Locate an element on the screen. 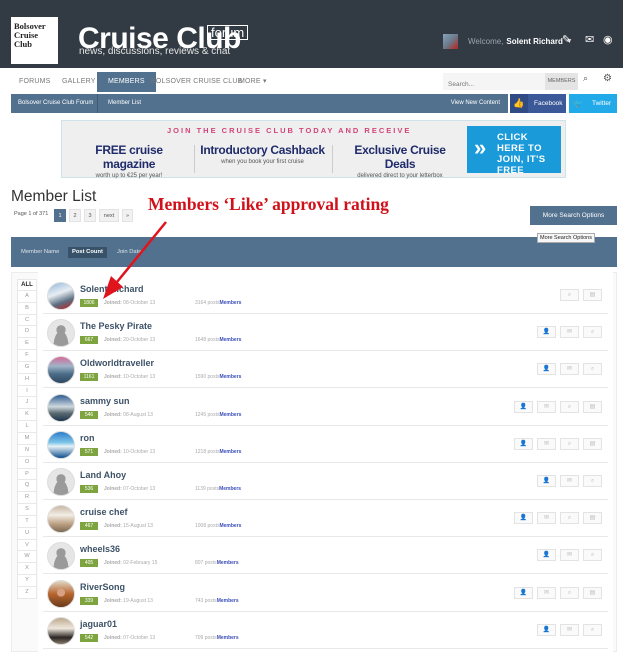  member-name: wheels36 is located at coordinates (100, 549).